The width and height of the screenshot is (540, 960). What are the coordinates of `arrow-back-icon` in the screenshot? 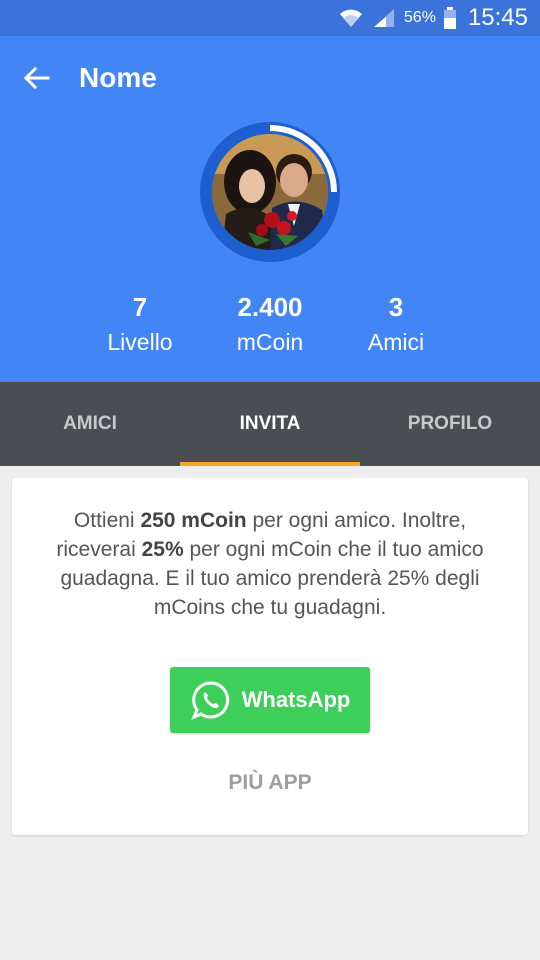 It's located at (36, 78).